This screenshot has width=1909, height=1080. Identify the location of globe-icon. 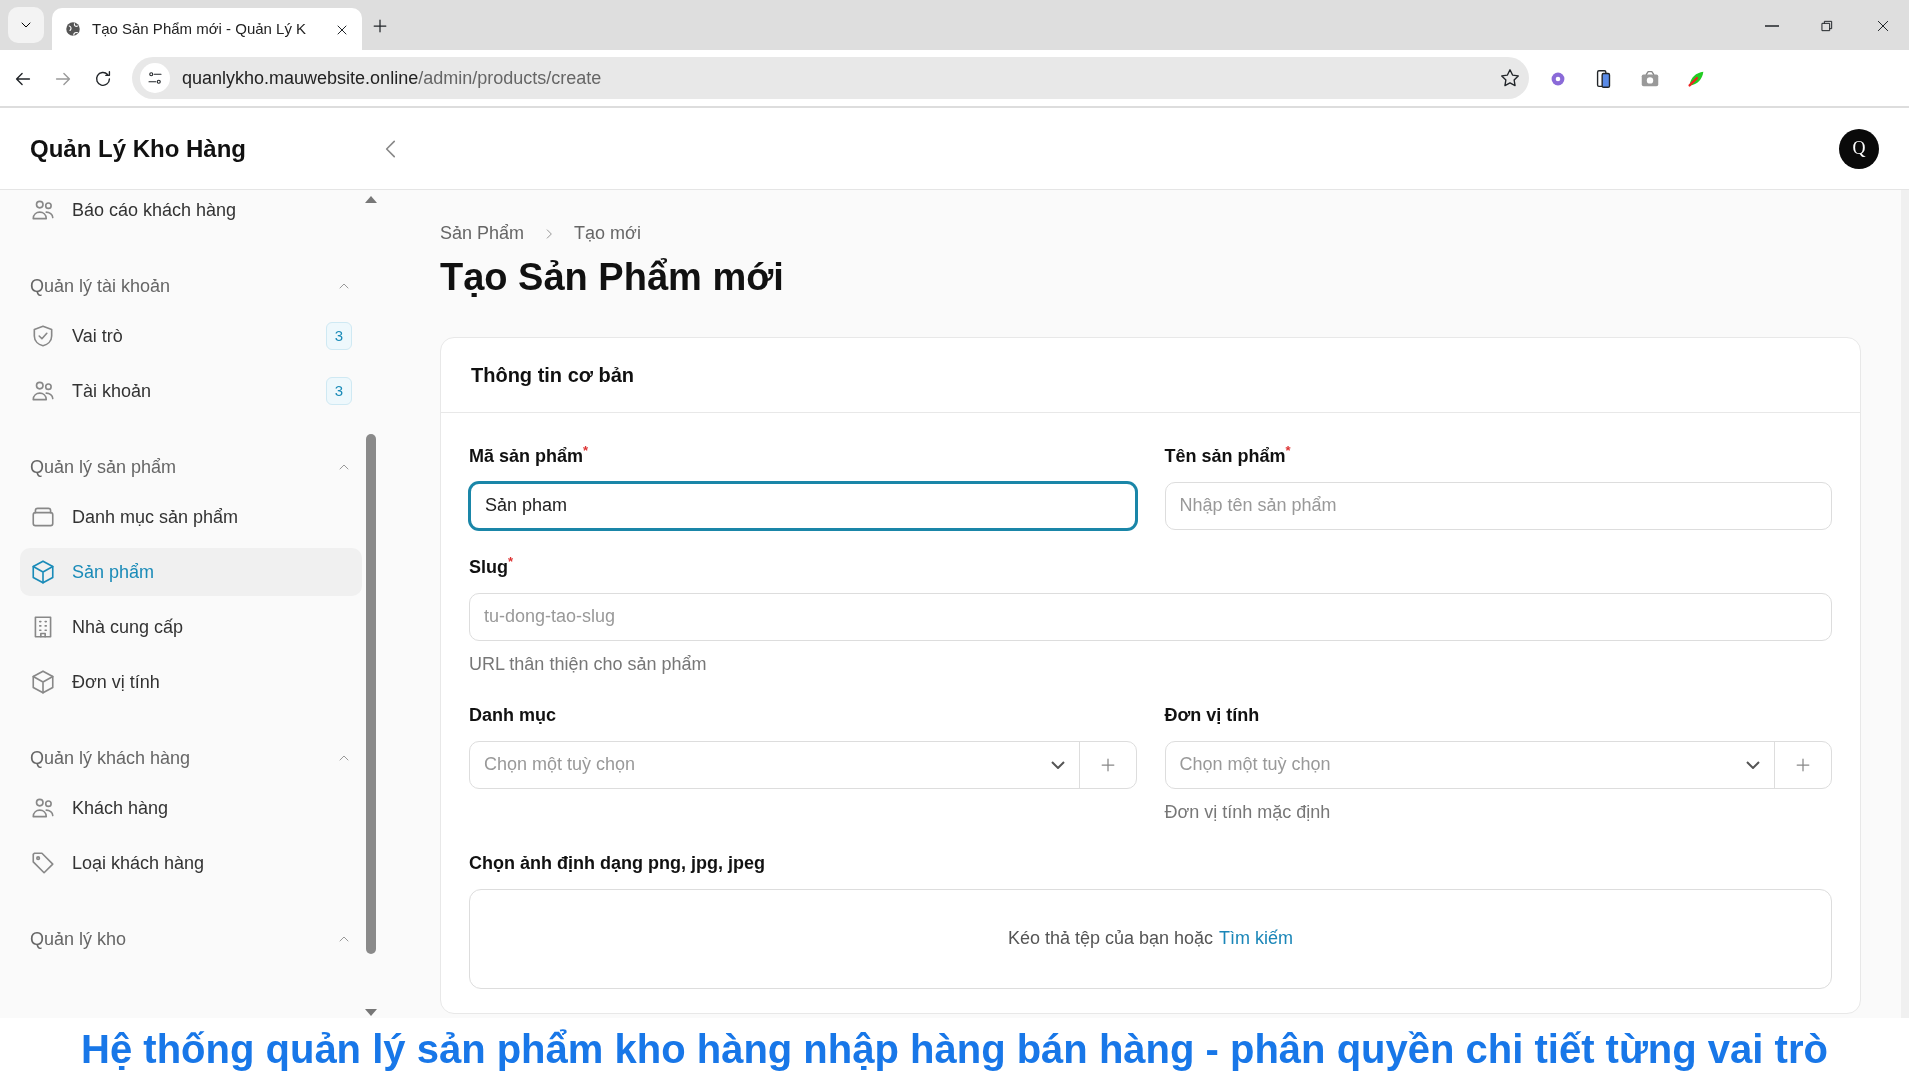
(73, 29).